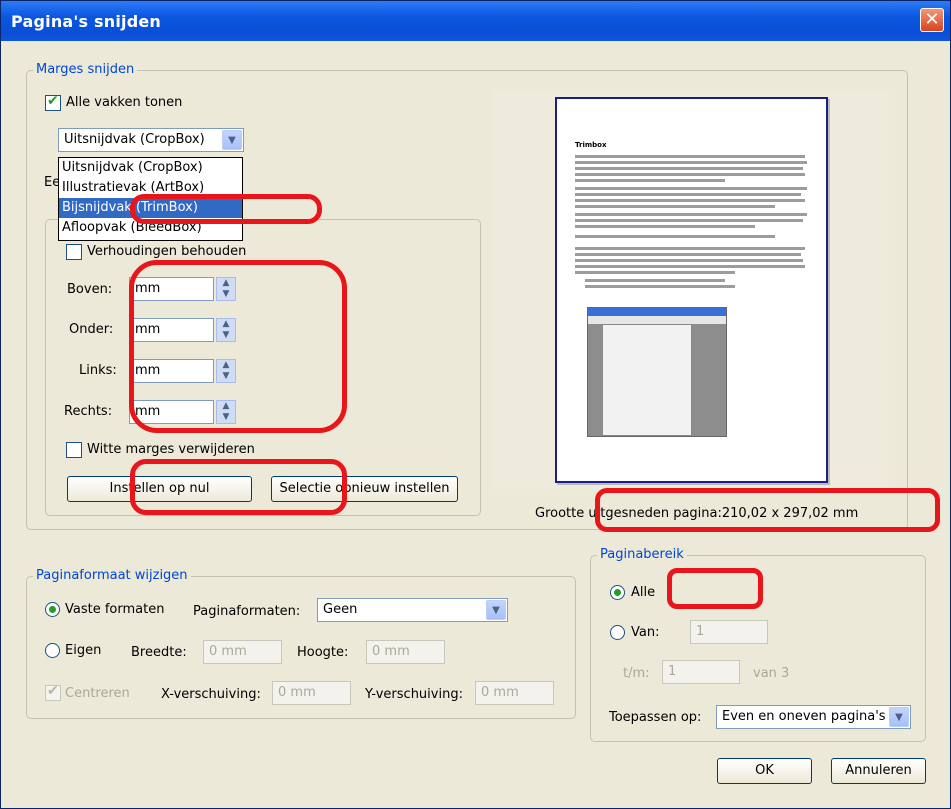 The width and height of the screenshot is (951, 809). What do you see at coordinates (514, 693) in the screenshot?
I see `yoffset-input: 0 mm` at bounding box center [514, 693].